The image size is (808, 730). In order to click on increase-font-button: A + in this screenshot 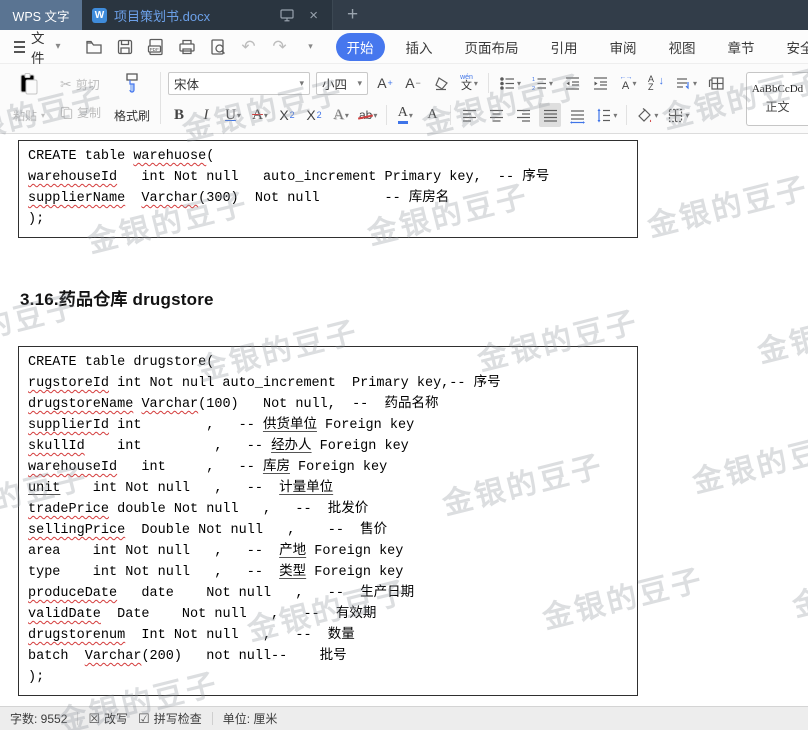, I will do `click(385, 83)`.